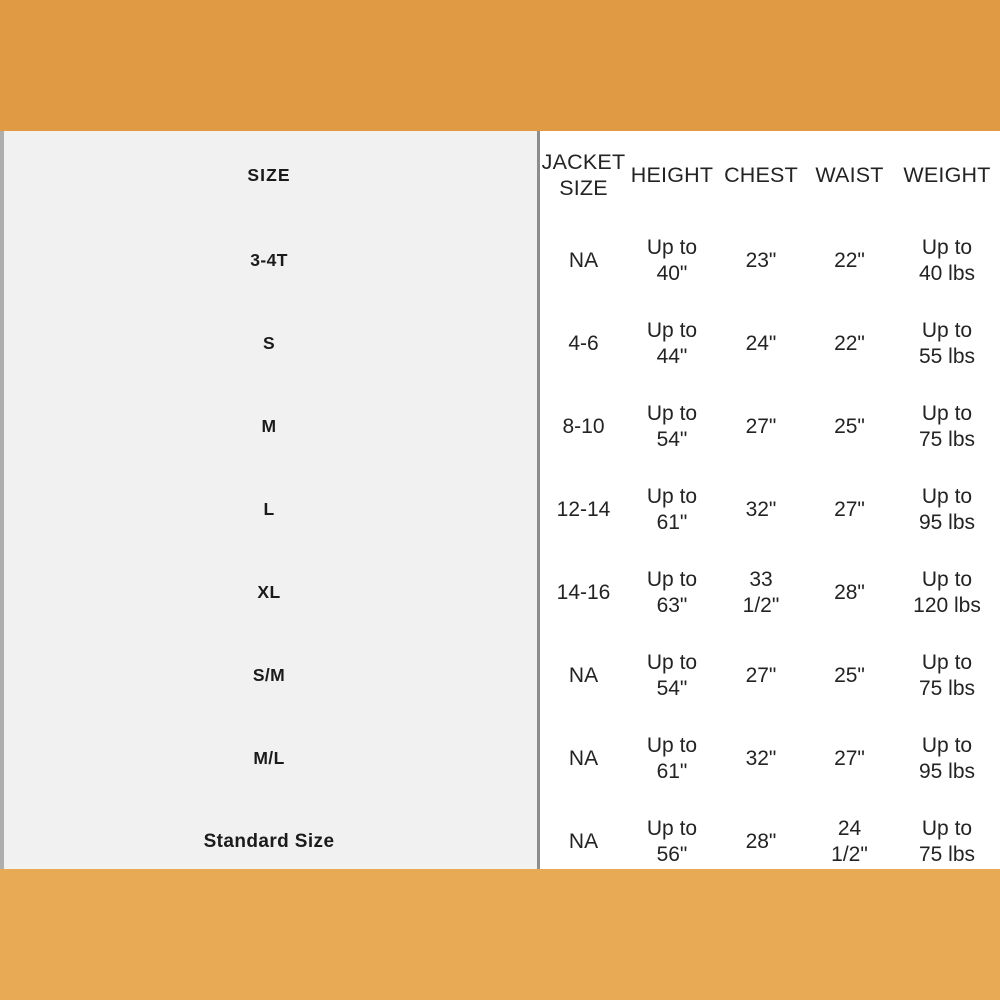 The width and height of the screenshot is (1000, 1000). I want to click on size-cell: S, so click(270, 343).